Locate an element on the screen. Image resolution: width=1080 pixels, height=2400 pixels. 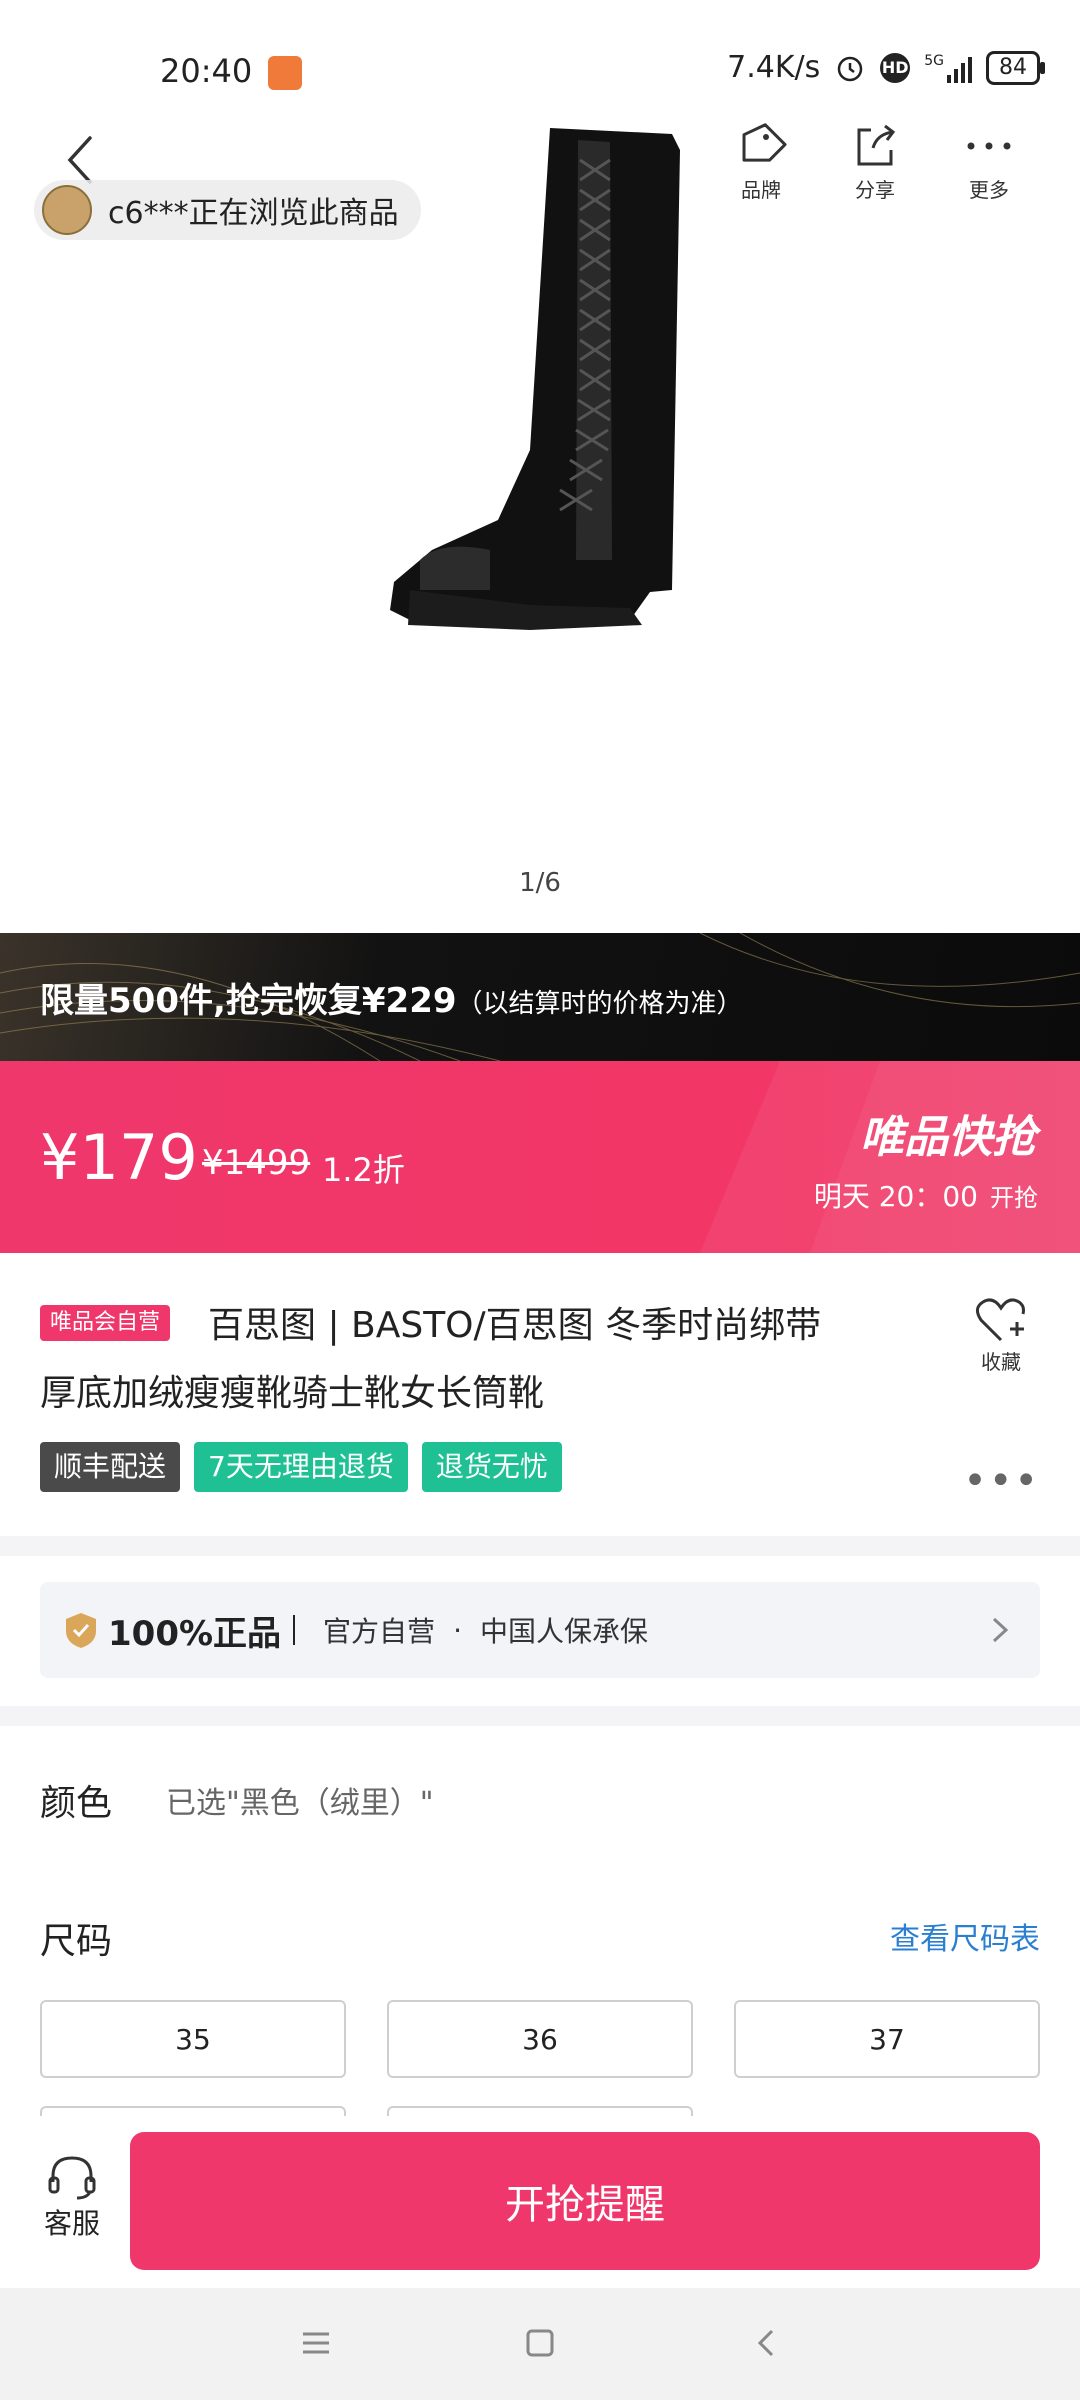
menu-icon is located at coordinates (316, 2343).